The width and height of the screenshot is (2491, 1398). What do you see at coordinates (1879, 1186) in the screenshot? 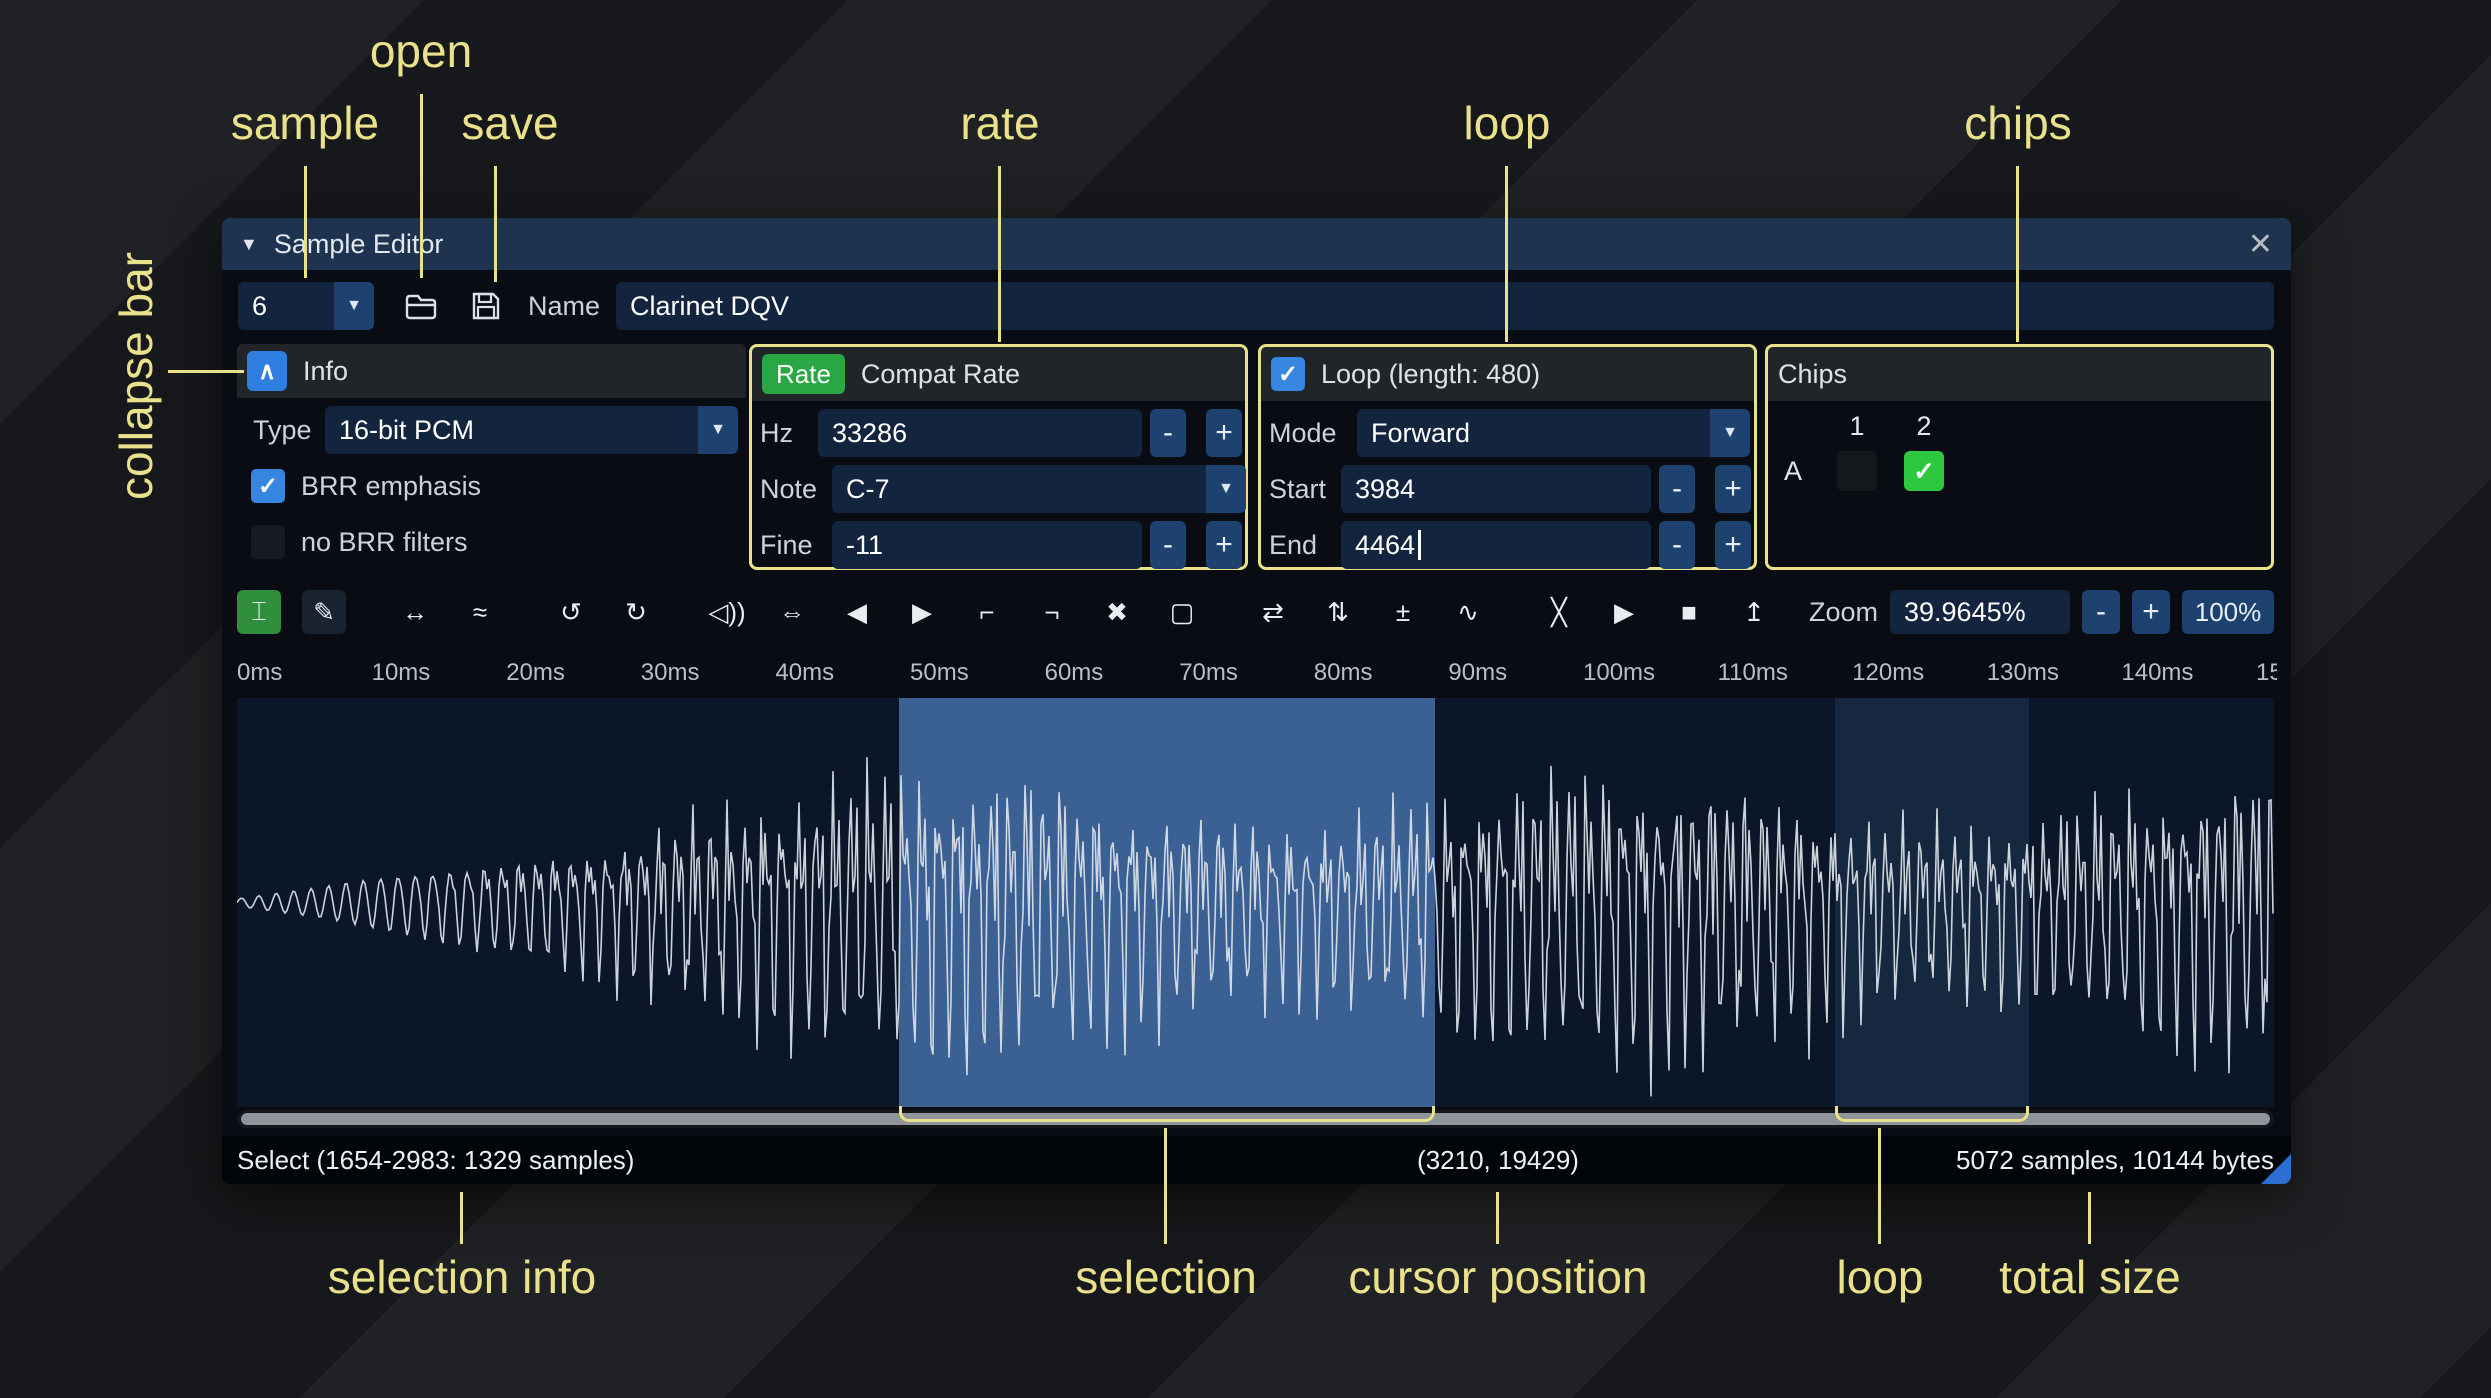
I see `annotation-line-loop-bottom` at bounding box center [1879, 1186].